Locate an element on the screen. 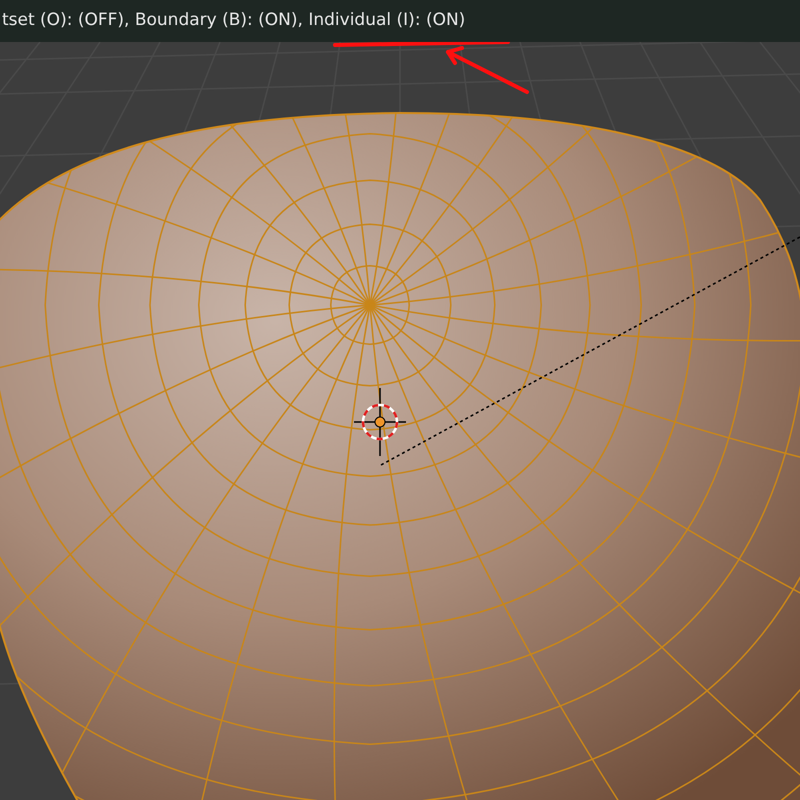 The height and width of the screenshot is (800, 800). header-text: tset (O): (OFF), Boundary (B): (ON), Individual (I): (ON) is located at coordinates (233, 20).